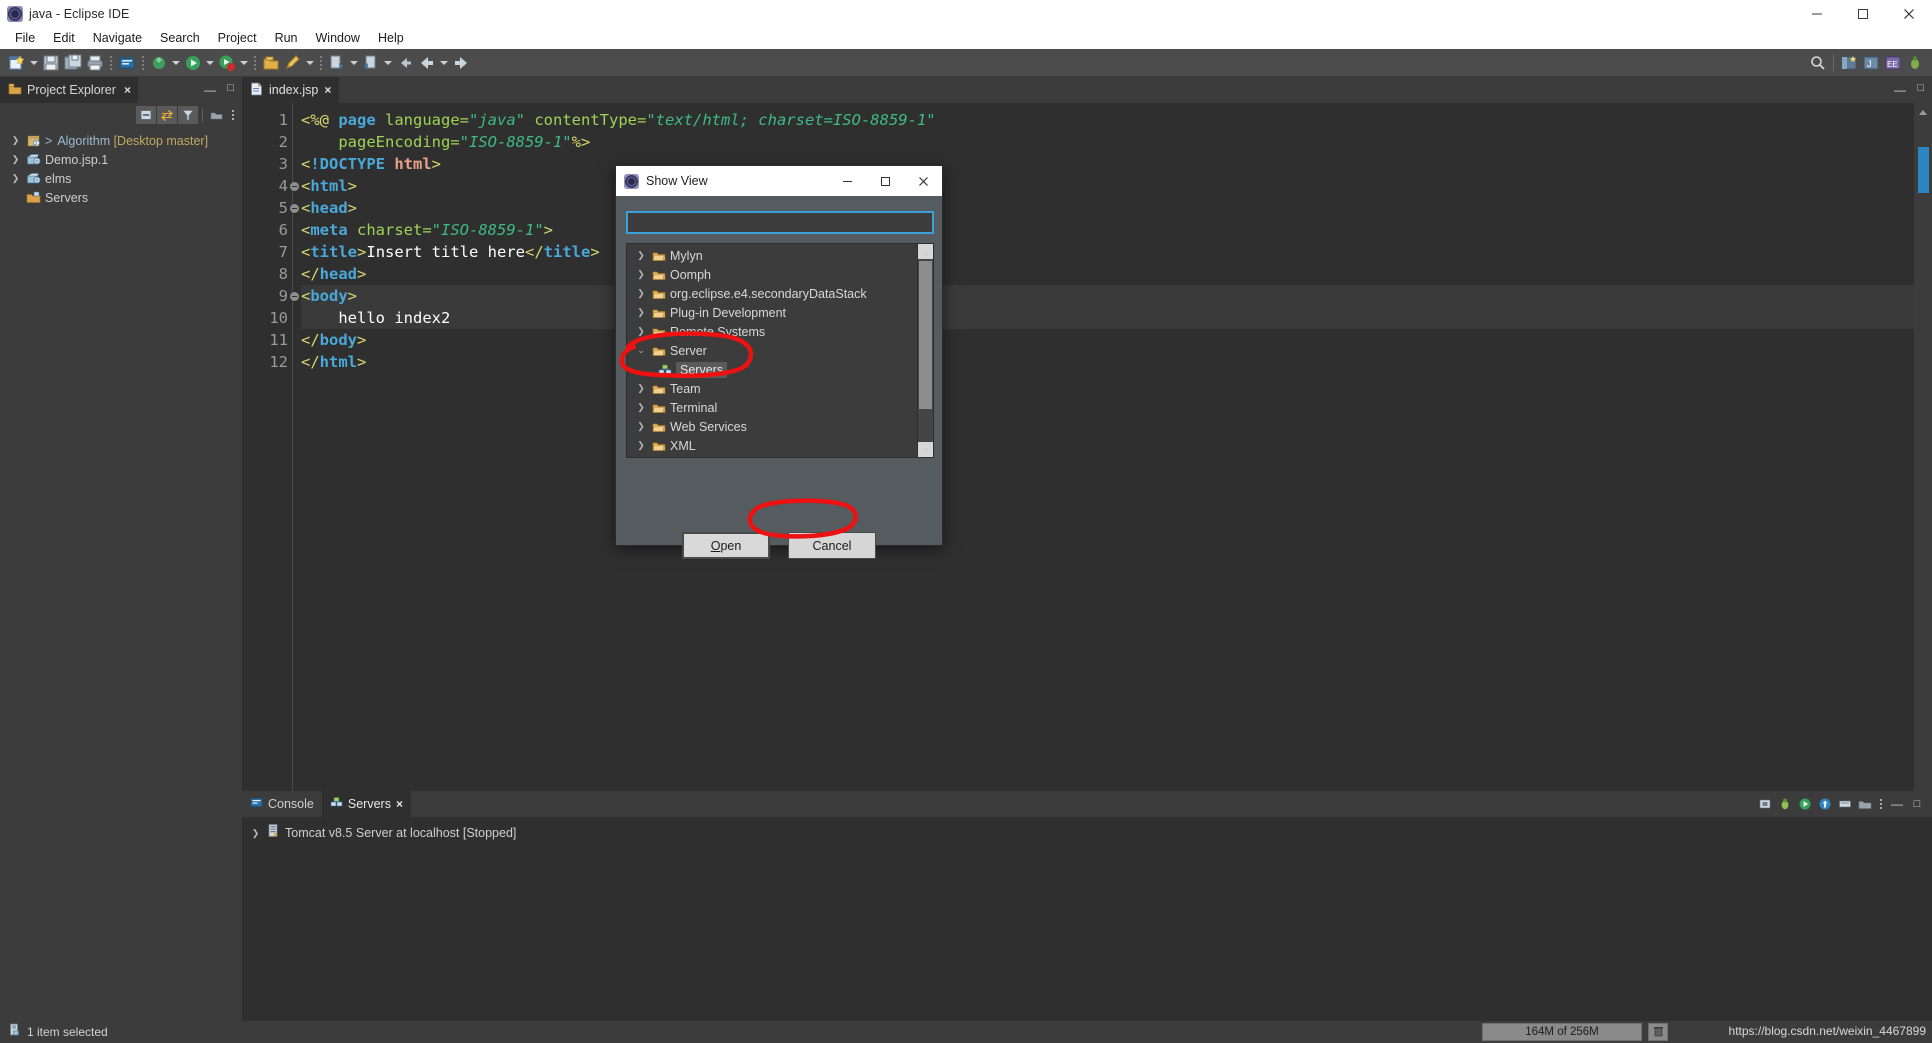  I want to click on menu-search: Search, so click(180, 38).